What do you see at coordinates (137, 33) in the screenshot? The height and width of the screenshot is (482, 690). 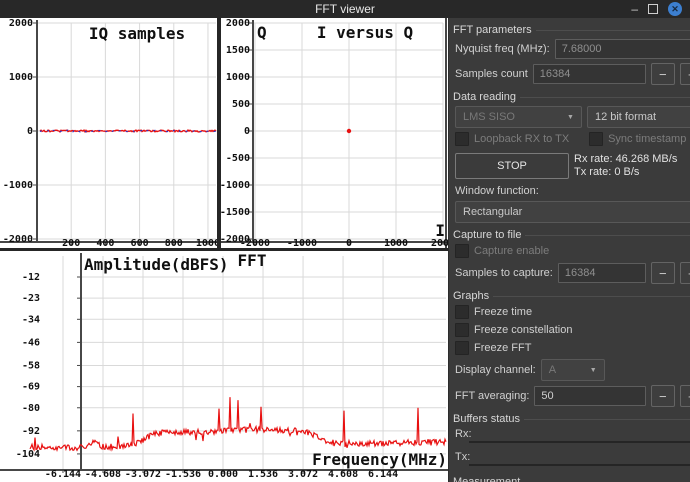 I see `plot-title: IQ samples` at bounding box center [137, 33].